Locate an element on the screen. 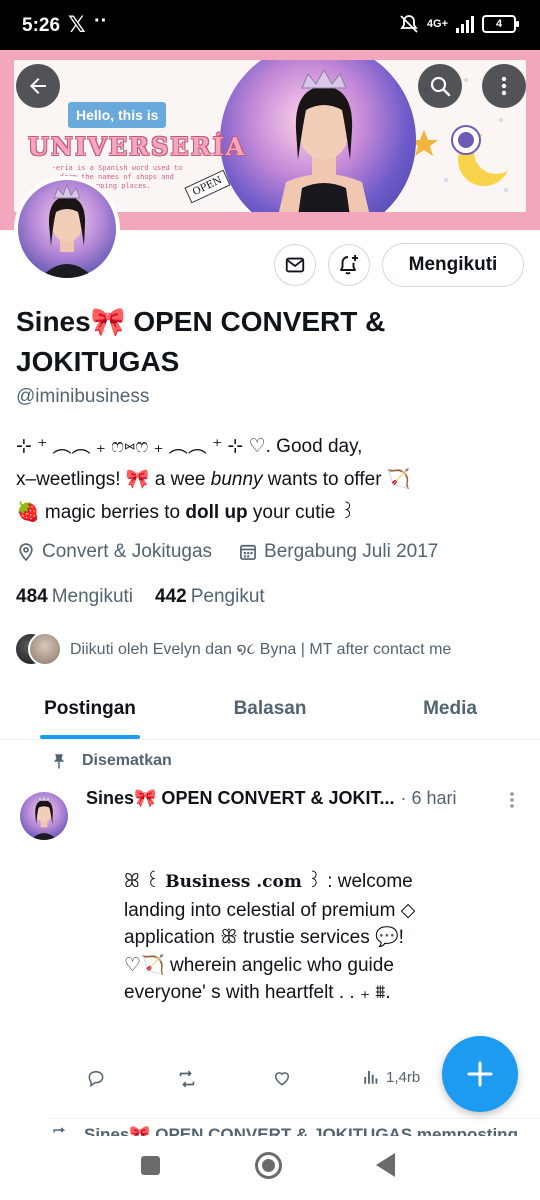 The height and width of the screenshot is (1200, 540). following-label: Mengikuti is located at coordinates (92, 596).